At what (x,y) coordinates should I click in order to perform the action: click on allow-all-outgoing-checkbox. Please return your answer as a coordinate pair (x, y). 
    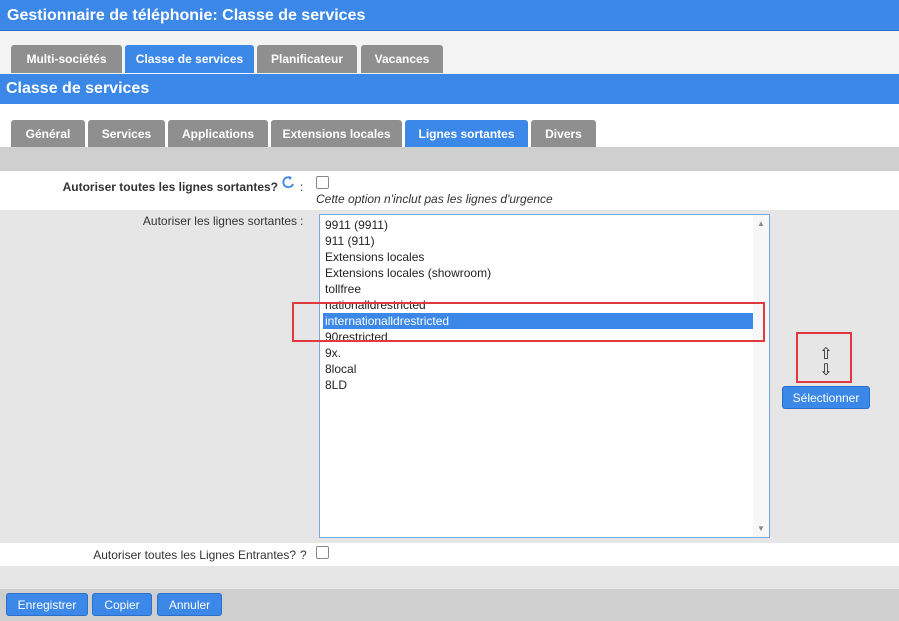
    Looking at the image, I should click on (322, 182).